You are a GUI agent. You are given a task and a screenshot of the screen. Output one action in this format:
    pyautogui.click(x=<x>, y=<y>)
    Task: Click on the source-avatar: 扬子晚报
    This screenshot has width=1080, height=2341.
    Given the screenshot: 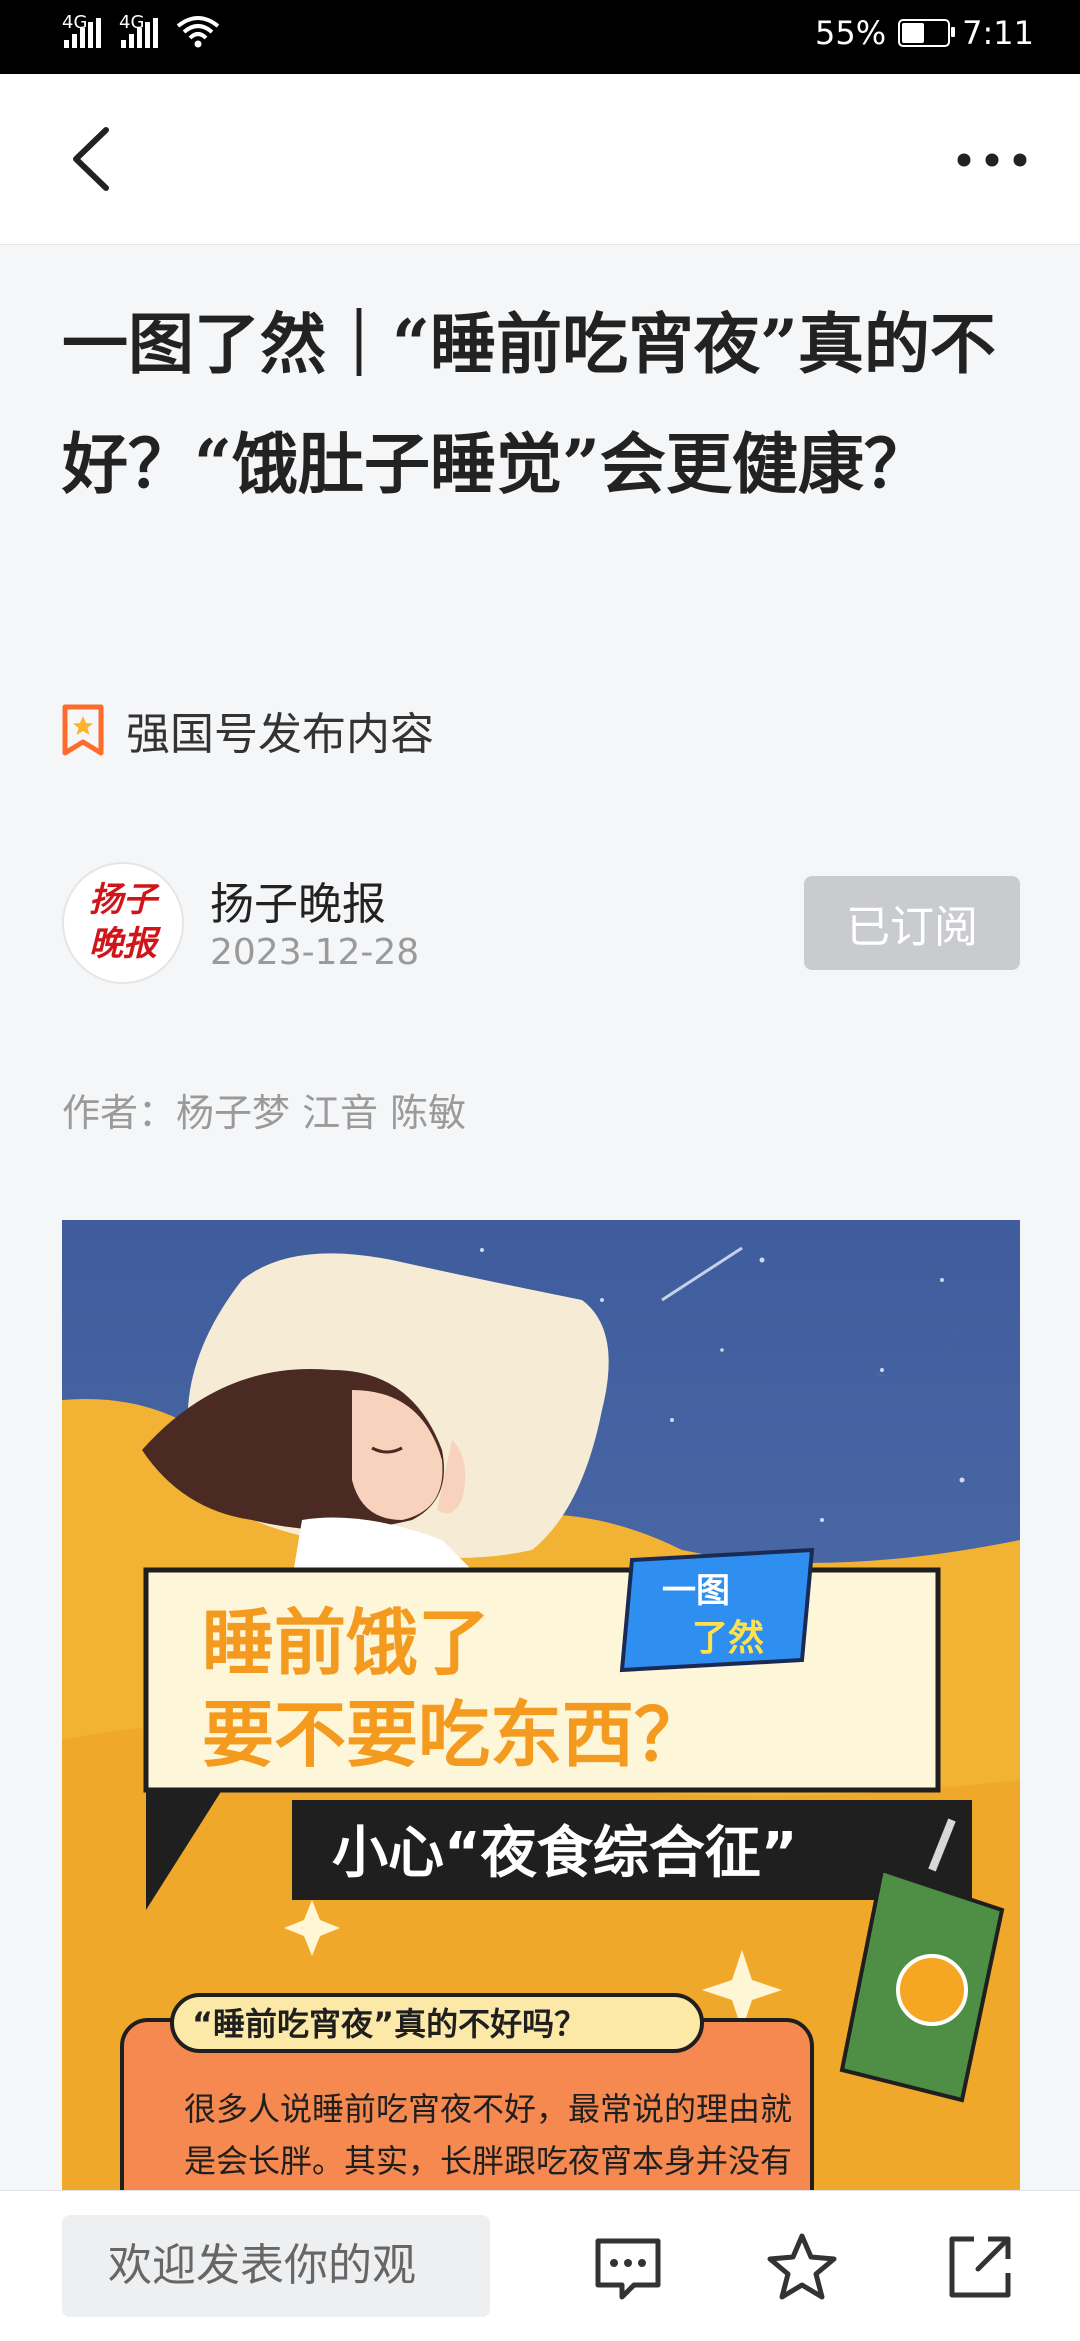 What is the action you would take?
    pyautogui.click(x=123, y=923)
    